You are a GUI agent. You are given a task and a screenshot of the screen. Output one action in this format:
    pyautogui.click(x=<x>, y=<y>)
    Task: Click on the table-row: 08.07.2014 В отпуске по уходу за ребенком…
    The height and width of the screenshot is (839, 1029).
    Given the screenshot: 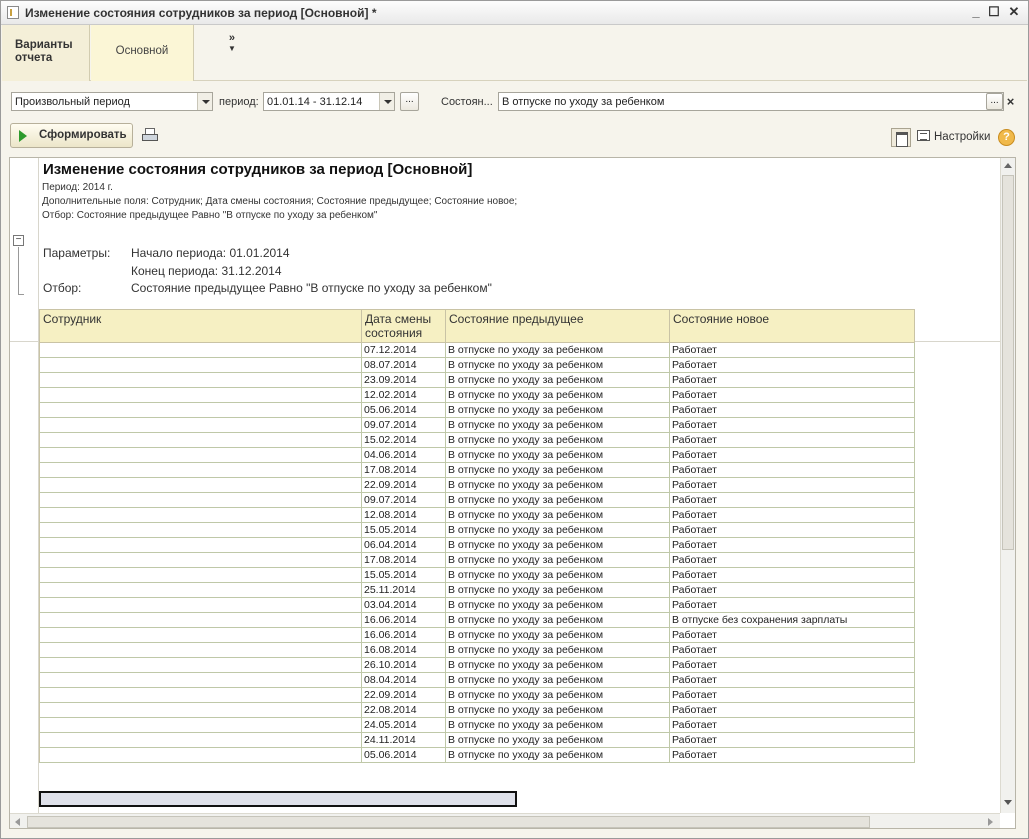 What is the action you would take?
    pyautogui.click(x=477, y=365)
    